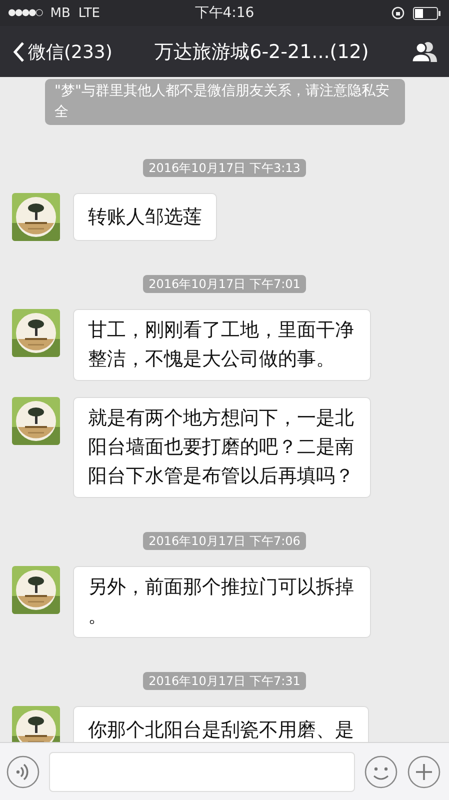  What do you see at coordinates (23, 771) in the screenshot?
I see `voice-icon` at bounding box center [23, 771].